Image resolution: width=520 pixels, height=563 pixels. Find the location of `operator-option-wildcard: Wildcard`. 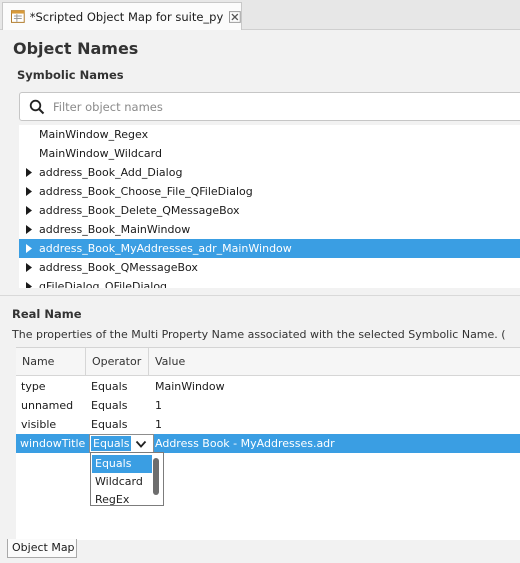

operator-option-wildcard: Wildcard is located at coordinates (122, 482).